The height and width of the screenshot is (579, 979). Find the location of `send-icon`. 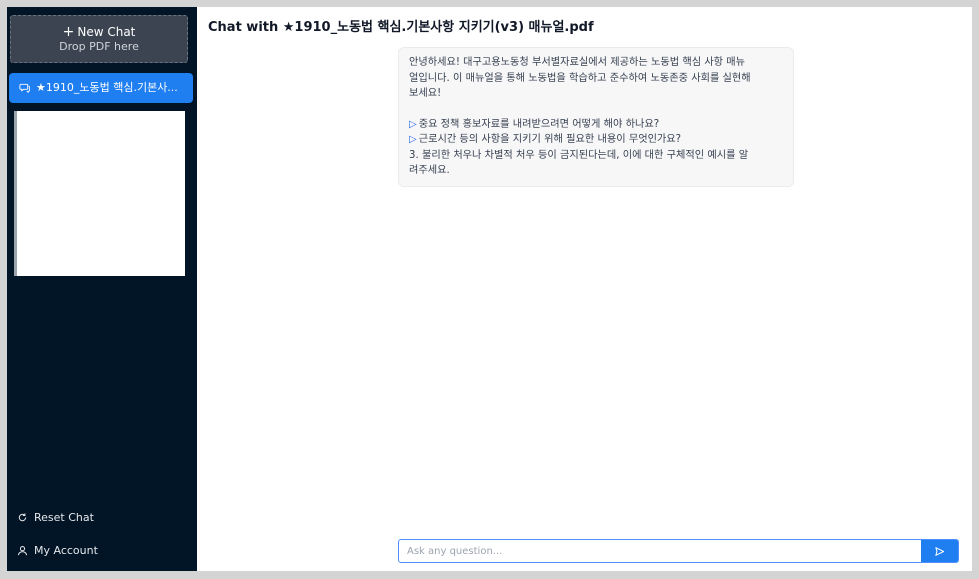

send-icon is located at coordinates (940, 551).